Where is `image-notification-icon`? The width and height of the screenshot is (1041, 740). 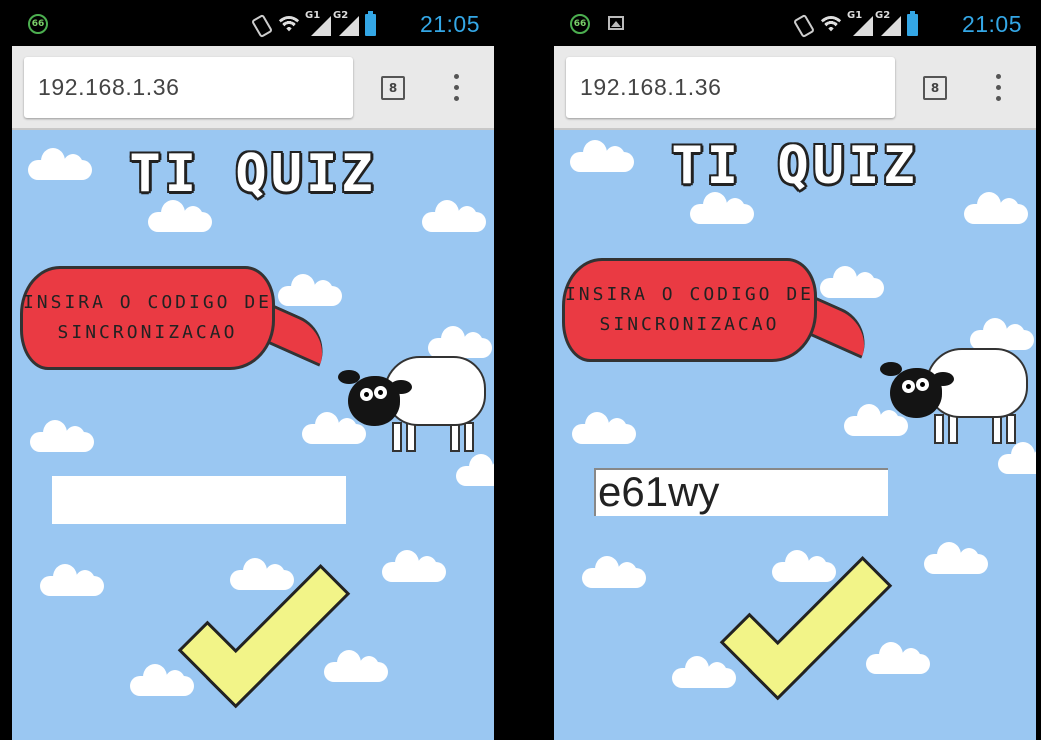 image-notification-icon is located at coordinates (616, 23).